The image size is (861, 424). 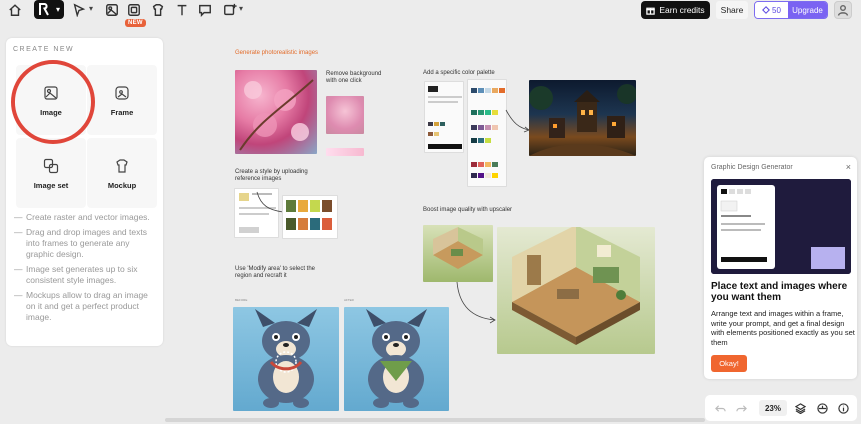 What do you see at coordinates (349, 300) in the screenshot?
I see `after-label: AFTER` at bounding box center [349, 300].